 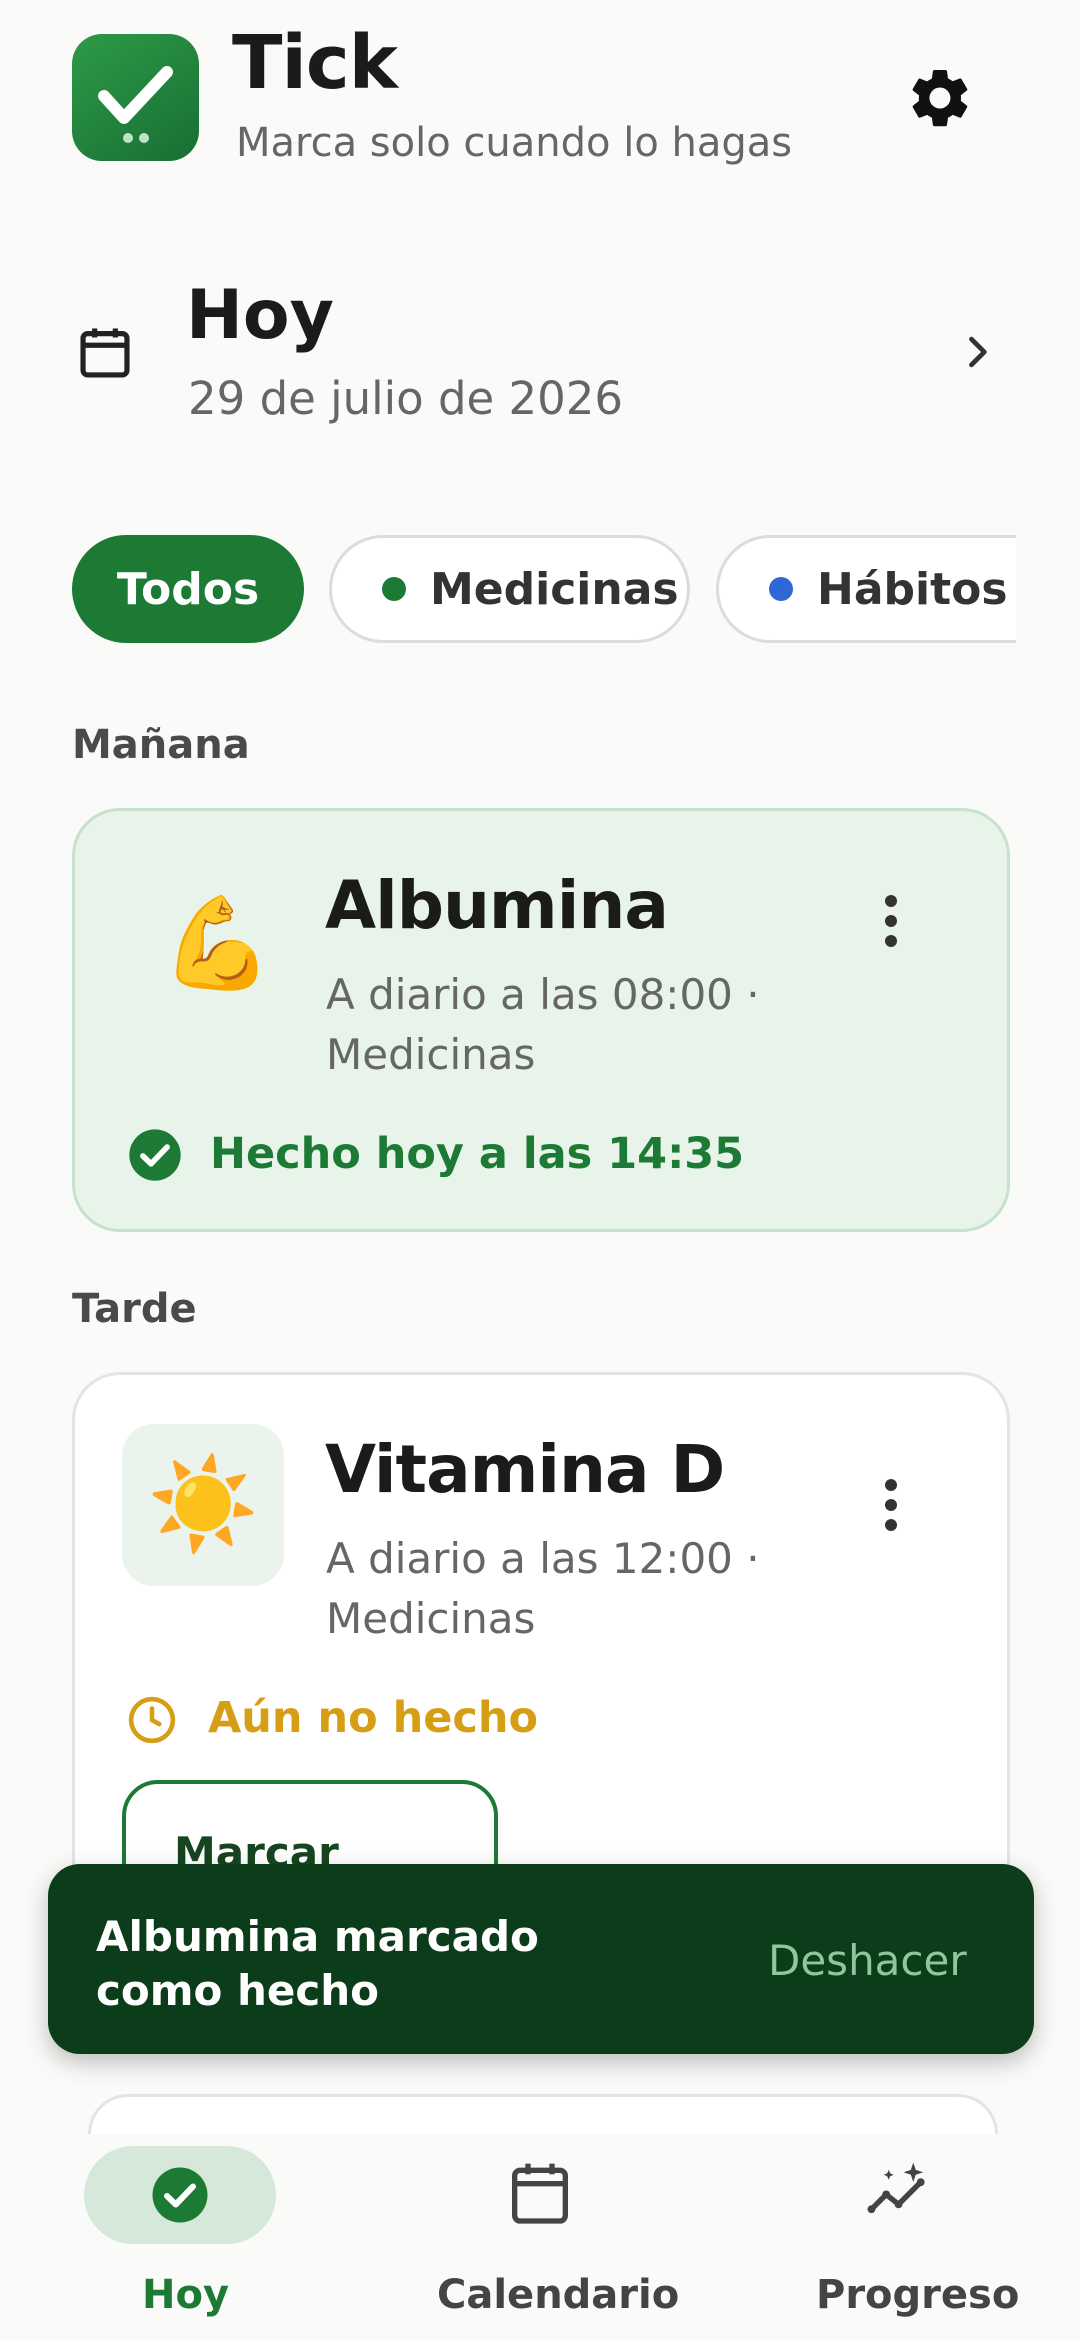 What do you see at coordinates (781, 589) in the screenshot?
I see `habitos-dot-icon` at bounding box center [781, 589].